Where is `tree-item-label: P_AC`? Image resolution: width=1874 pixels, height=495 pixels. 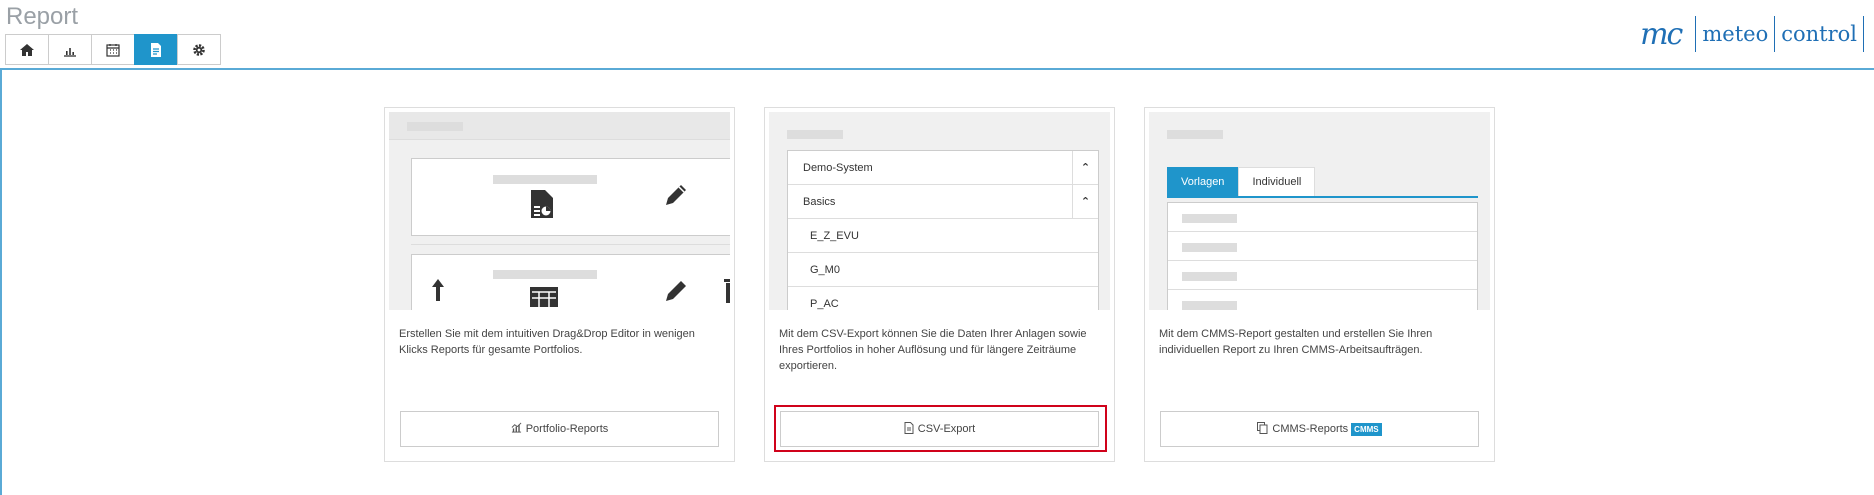 tree-item-label: P_AC is located at coordinates (824, 303).